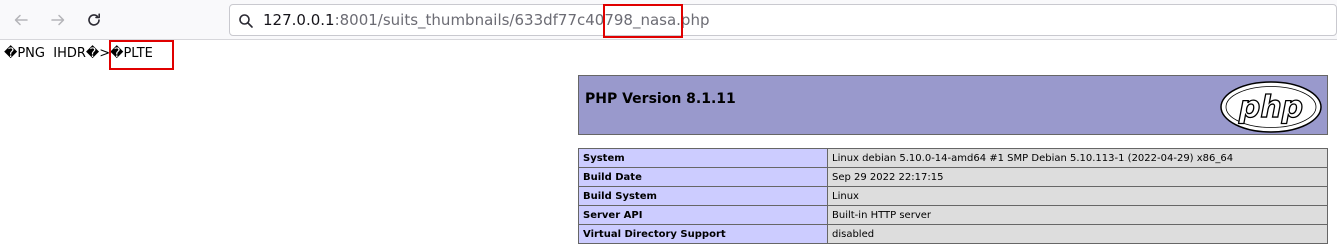  Describe the element at coordinates (703, 158) in the screenshot. I see `php-info-key: System` at that location.